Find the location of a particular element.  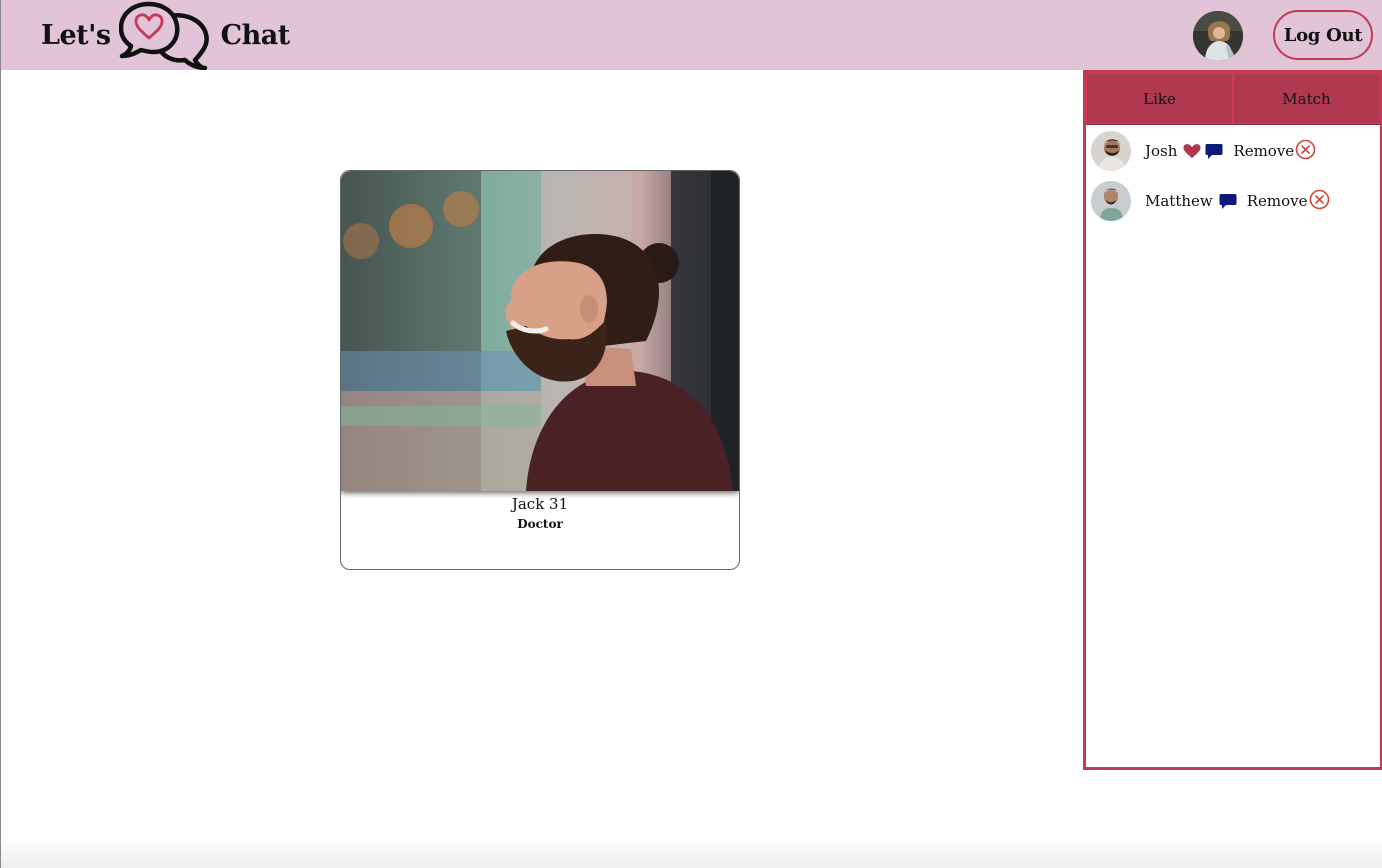

list-item: Matthew Remove is located at coordinates (1210, 201).